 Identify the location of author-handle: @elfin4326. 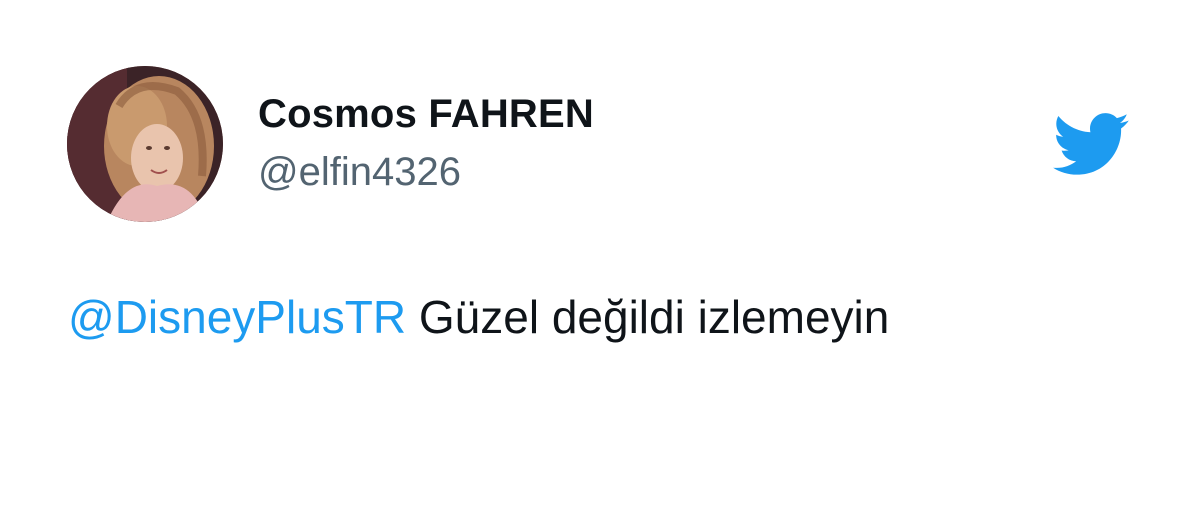
(359, 172).